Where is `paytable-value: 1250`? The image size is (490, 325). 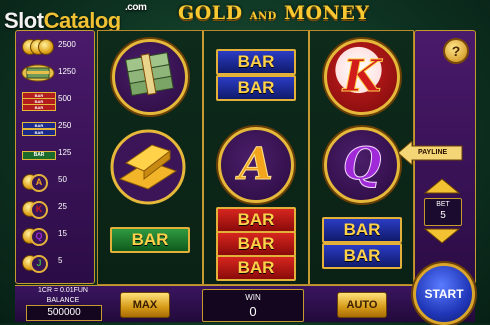 paytable-value: 1250 is located at coordinates (67, 71).